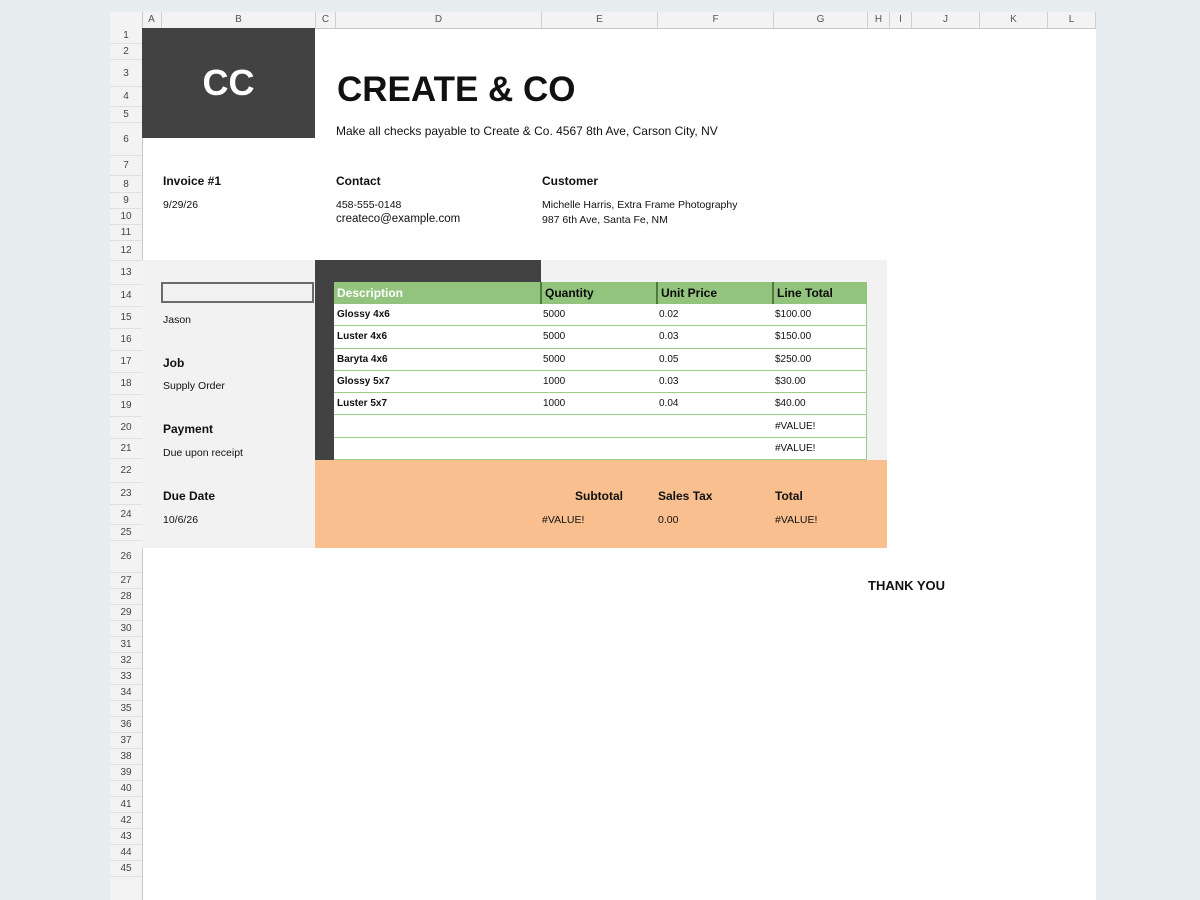 This screenshot has height=900, width=1200. What do you see at coordinates (126, 233) in the screenshot?
I see `row-header-11: 11` at bounding box center [126, 233].